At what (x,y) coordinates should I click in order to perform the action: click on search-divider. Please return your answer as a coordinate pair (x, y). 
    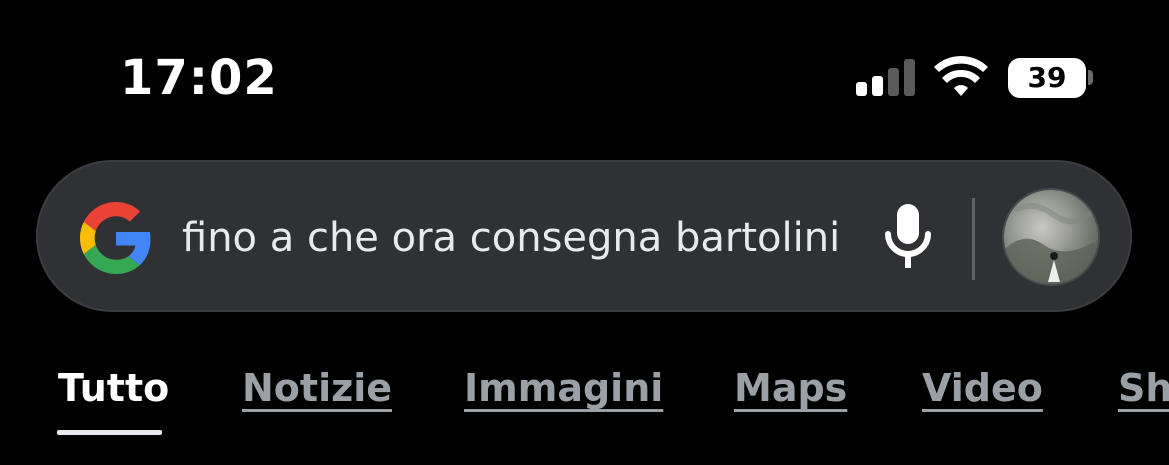
    Looking at the image, I should click on (973, 239).